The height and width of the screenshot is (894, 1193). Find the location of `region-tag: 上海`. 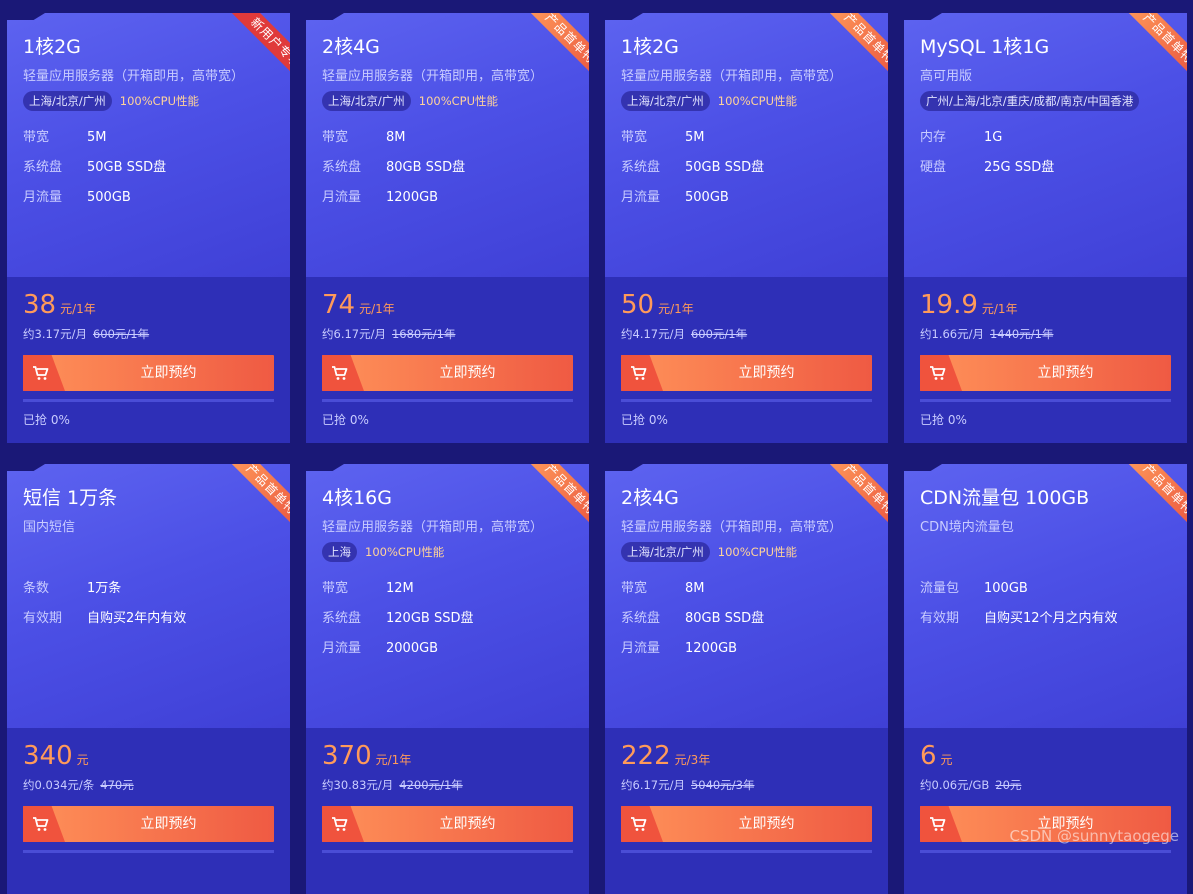

region-tag: 上海 is located at coordinates (339, 552).